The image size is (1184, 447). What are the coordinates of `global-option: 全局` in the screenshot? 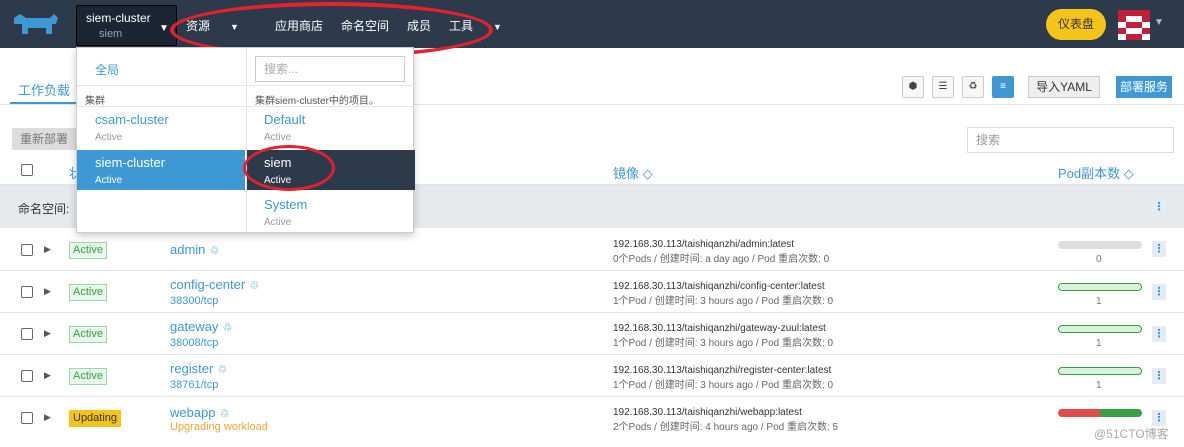 It's located at (107, 69).